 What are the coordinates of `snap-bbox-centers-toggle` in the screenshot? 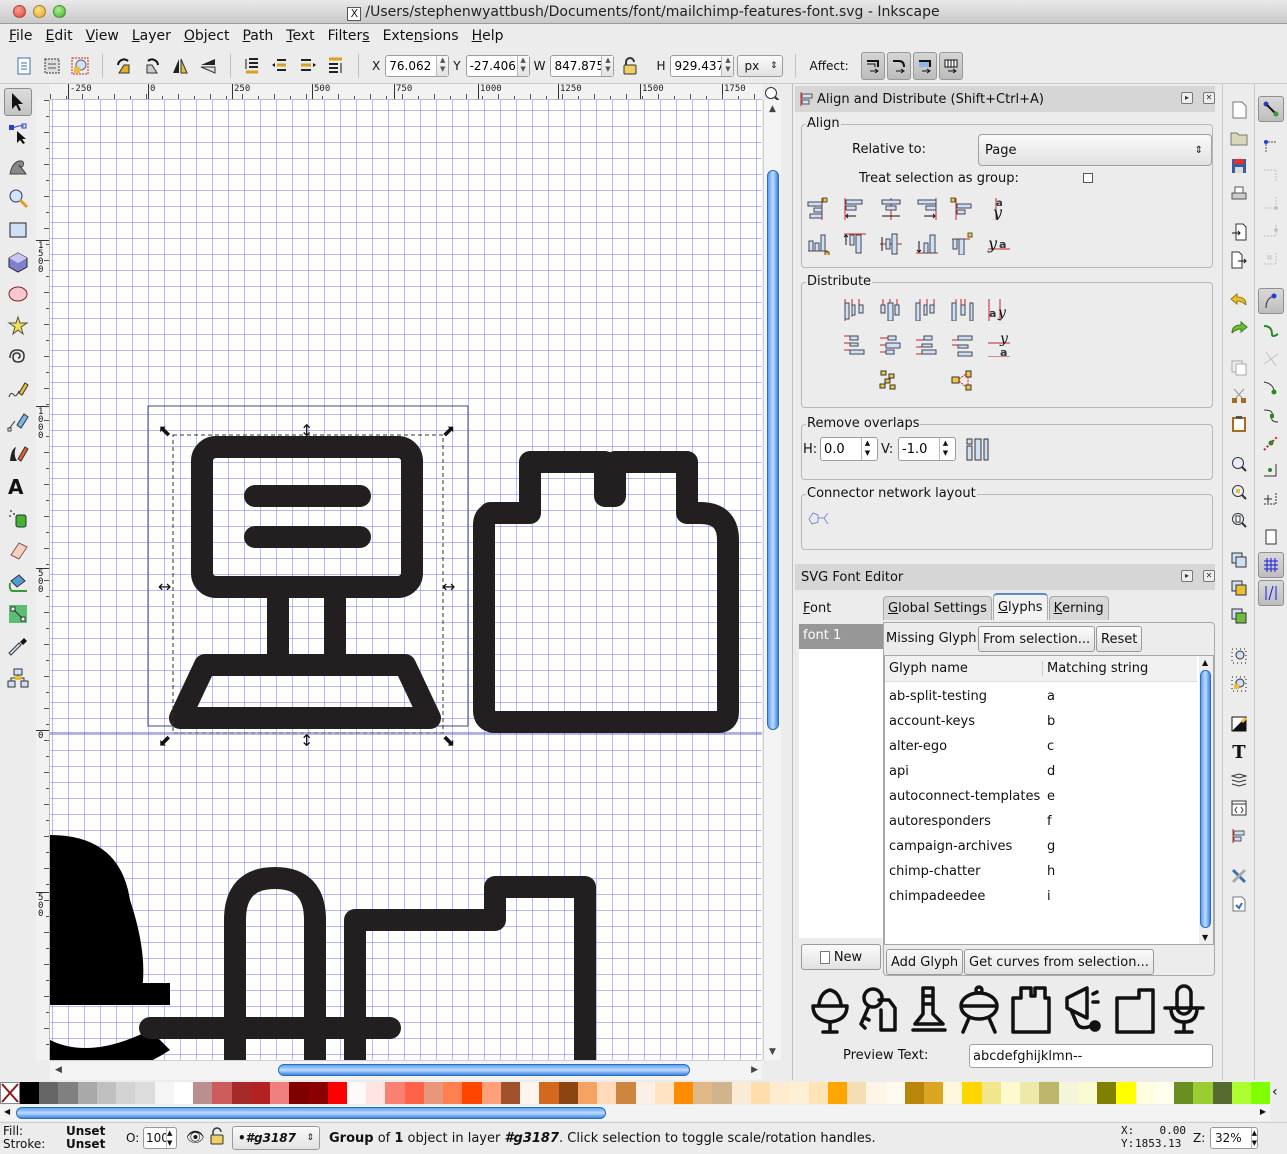 It's located at (1271, 259).